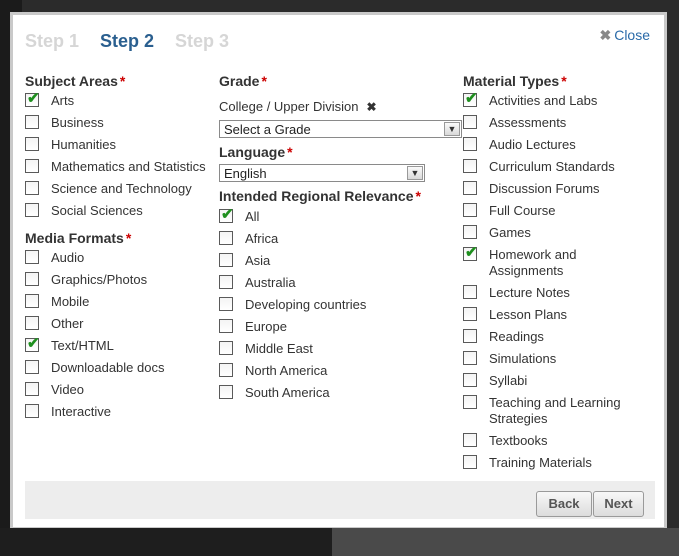 The image size is (679, 556). What do you see at coordinates (63, 100) in the screenshot?
I see `option-label: Arts` at bounding box center [63, 100].